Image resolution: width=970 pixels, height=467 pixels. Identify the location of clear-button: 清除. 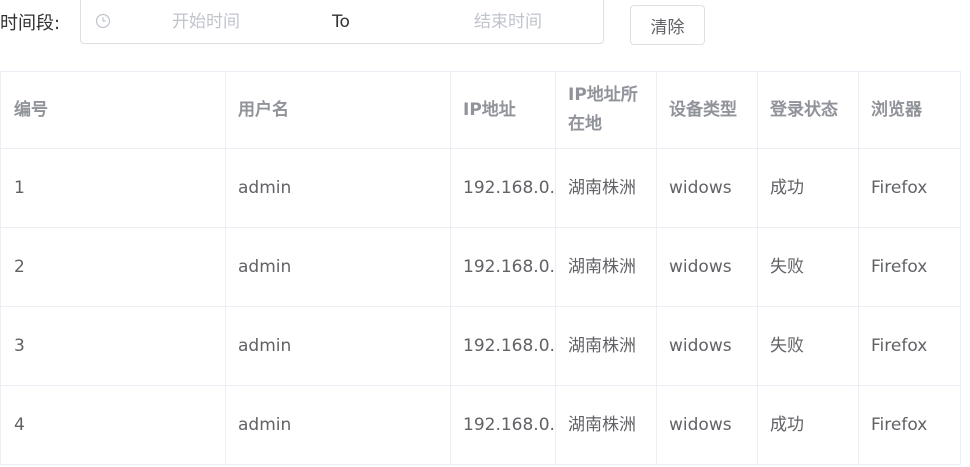
(667, 25).